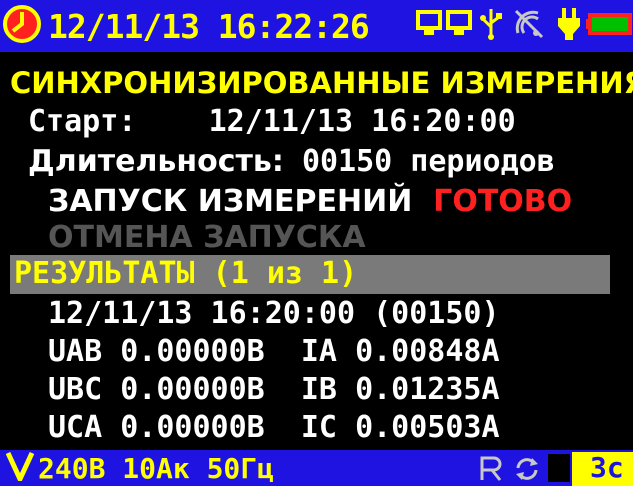  I want to click on voltage-name: UBC, so click(75, 389).